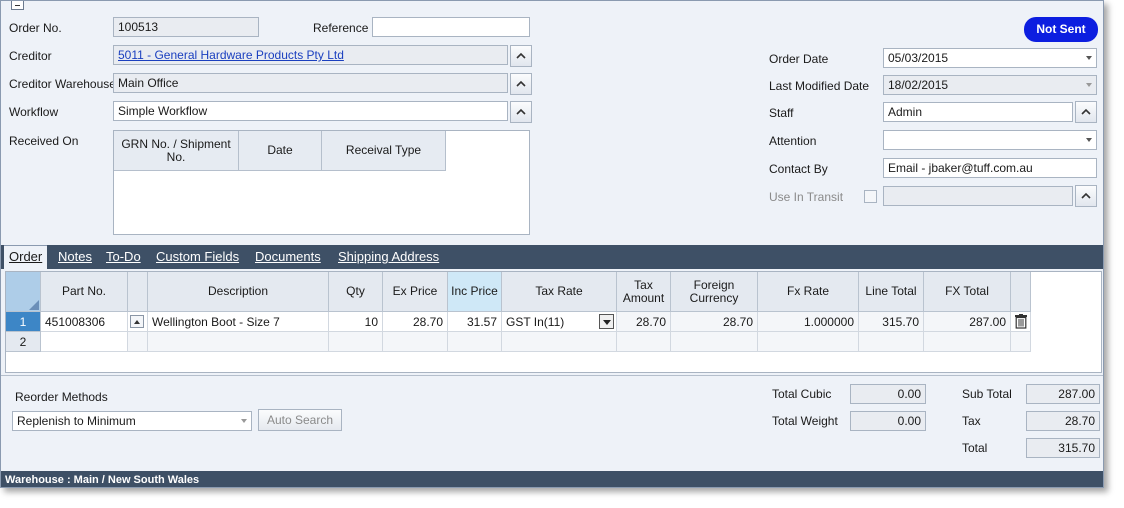 The image size is (1124, 508). What do you see at coordinates (475, 322) in the screenshot?
I see `cell-inc-price: 31.57` at bounding box center [475, 322].